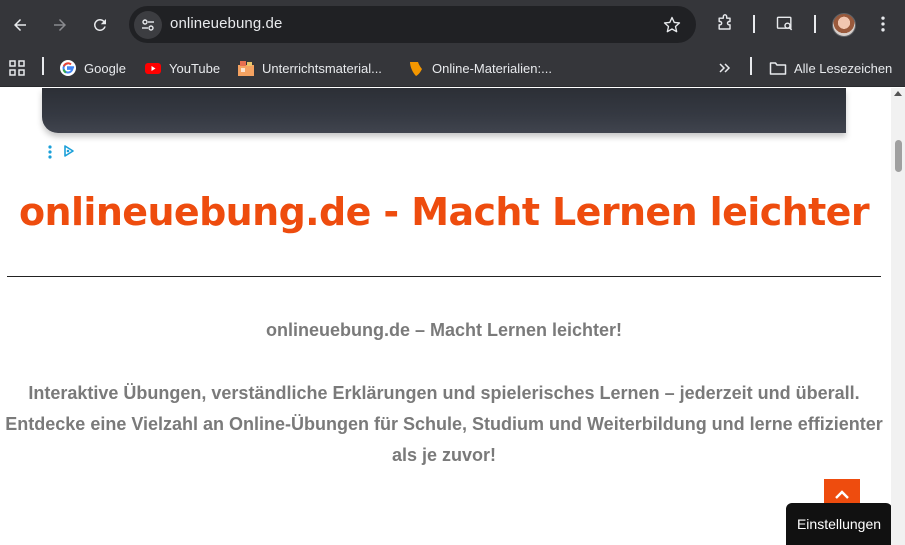  I want to click on tune-icon, so click(148, 25).